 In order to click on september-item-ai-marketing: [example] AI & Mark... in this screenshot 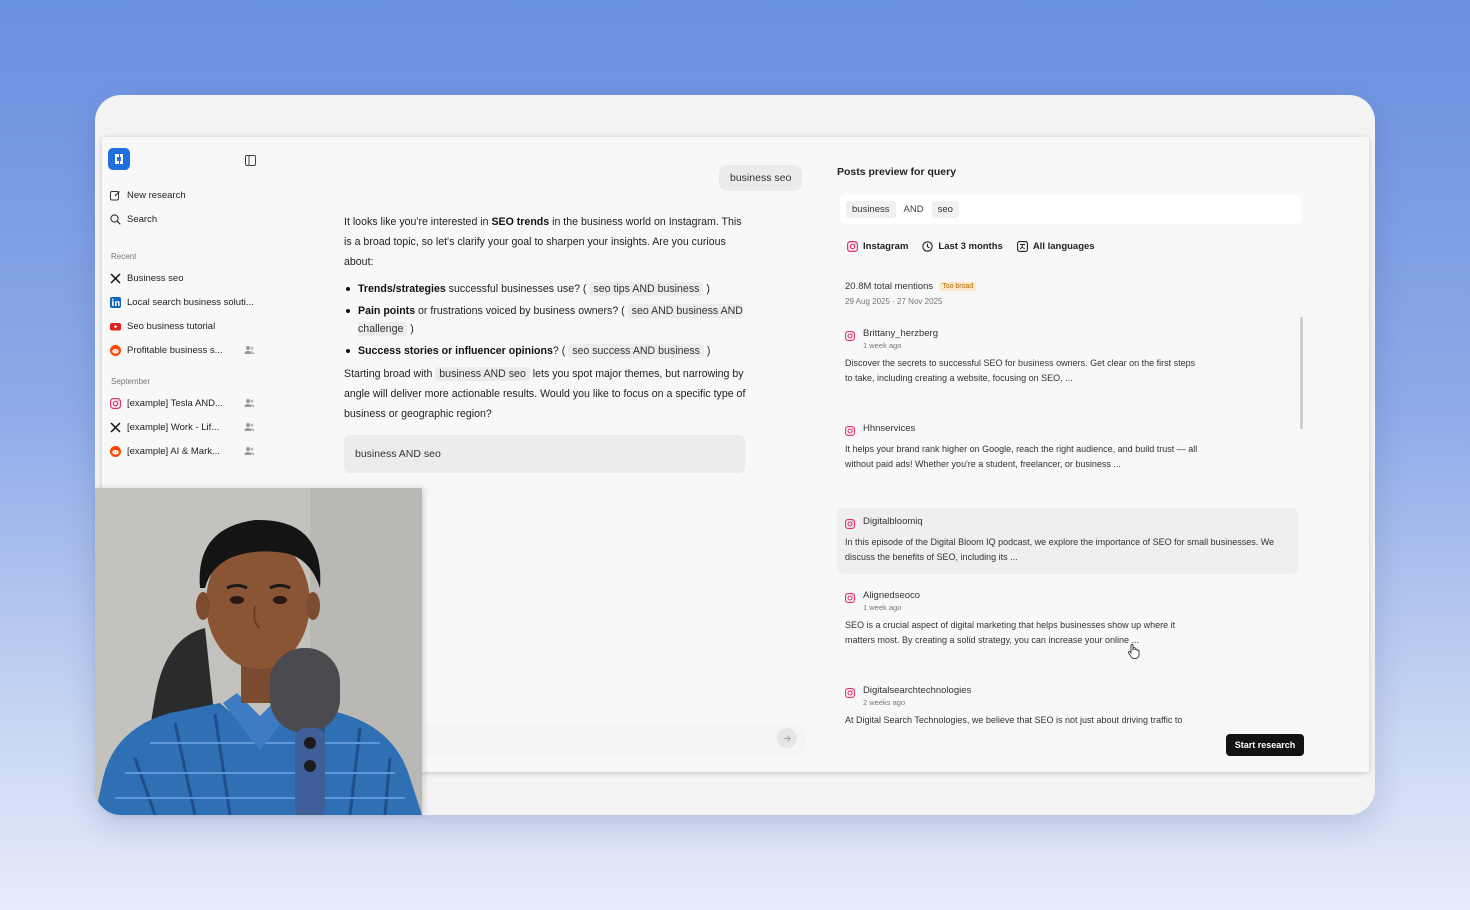, I will do `click(182, 451)`.